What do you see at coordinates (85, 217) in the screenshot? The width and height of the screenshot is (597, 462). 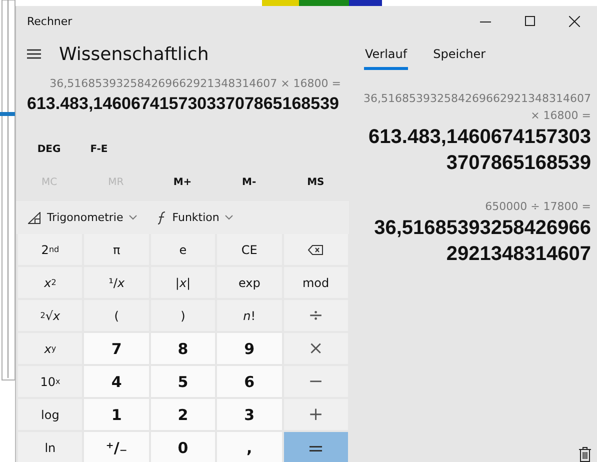 I see `dropdown-button: Trigonometrie` at bounding box center [85, 217].